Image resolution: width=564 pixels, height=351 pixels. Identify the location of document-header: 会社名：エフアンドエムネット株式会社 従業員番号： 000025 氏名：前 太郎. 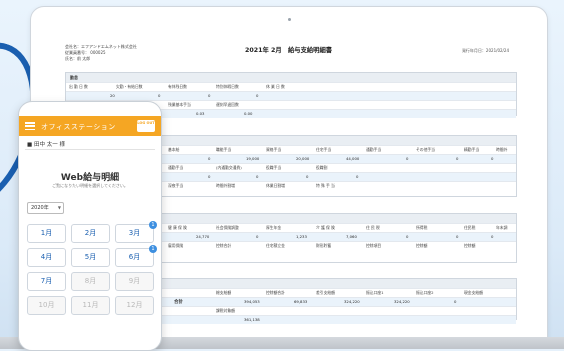
(101, 53).